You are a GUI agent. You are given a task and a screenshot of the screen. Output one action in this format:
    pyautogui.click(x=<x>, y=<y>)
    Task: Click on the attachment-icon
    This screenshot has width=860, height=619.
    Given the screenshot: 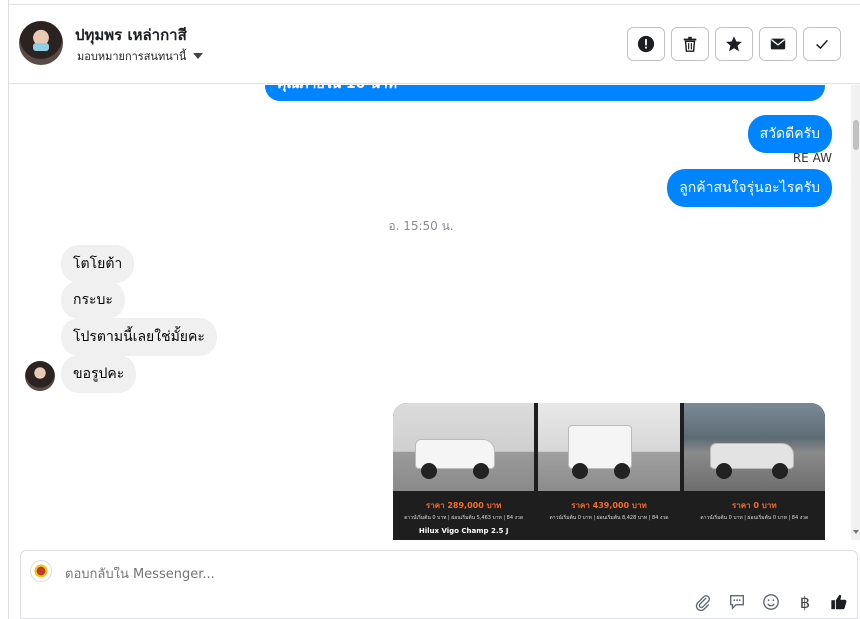 What is the action you would take?
    pyautogui.click(x=703, y=603)
    